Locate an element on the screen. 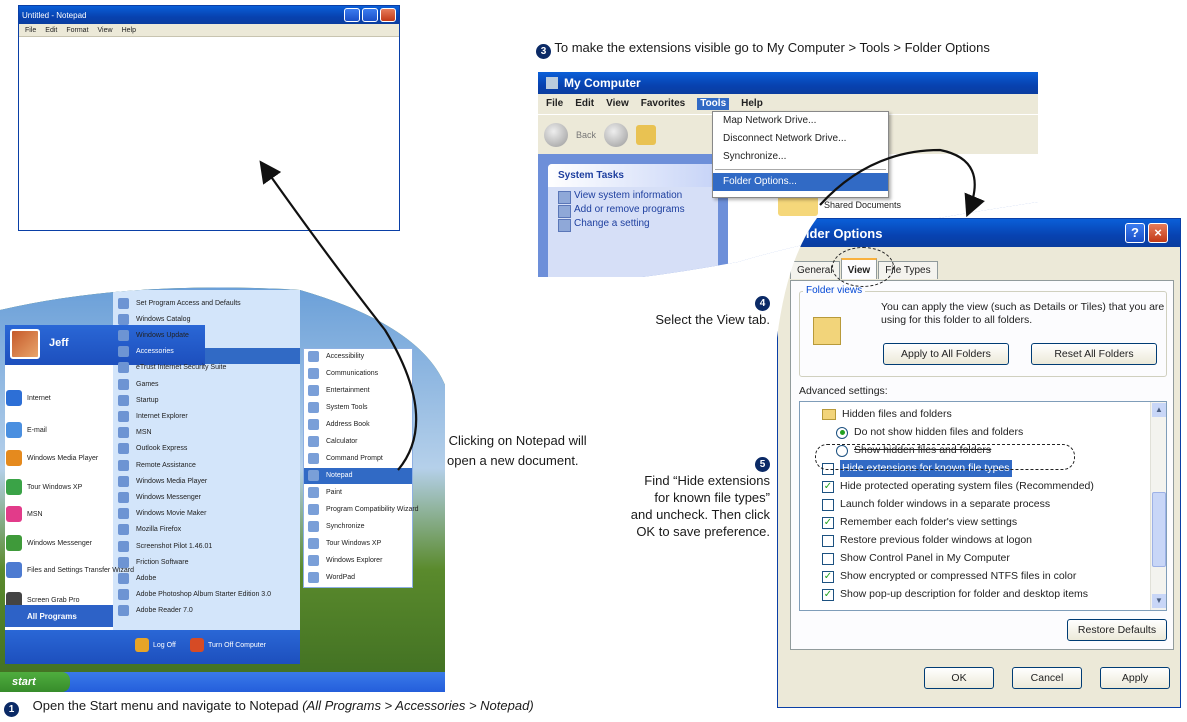 This screenshot has width=1187, height=722. pinned-program: Windows Messenger is located at coordinates (49, 543).